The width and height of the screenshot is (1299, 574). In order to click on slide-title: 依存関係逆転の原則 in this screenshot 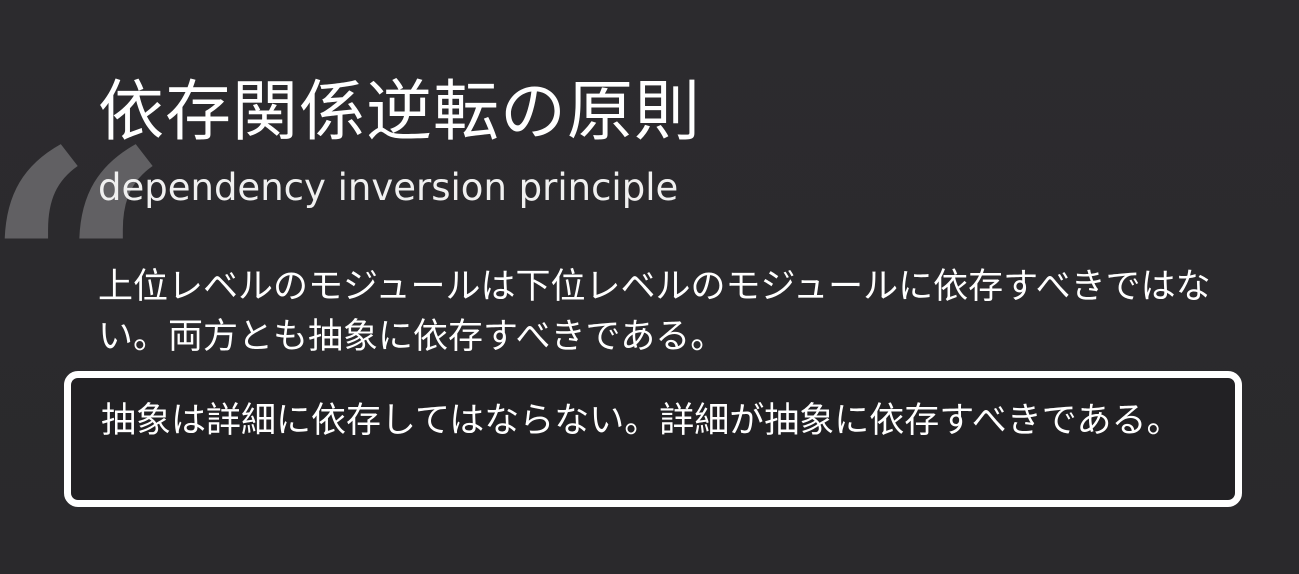, I will do `click(399, 111)`.